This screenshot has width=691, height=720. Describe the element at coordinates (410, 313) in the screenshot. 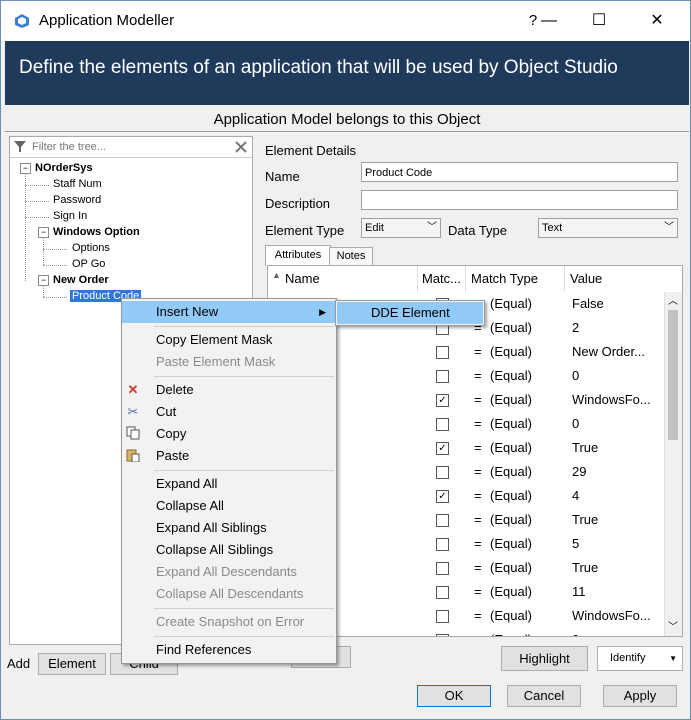

I see `menu-item-dde-element: DDE Element` at that location.